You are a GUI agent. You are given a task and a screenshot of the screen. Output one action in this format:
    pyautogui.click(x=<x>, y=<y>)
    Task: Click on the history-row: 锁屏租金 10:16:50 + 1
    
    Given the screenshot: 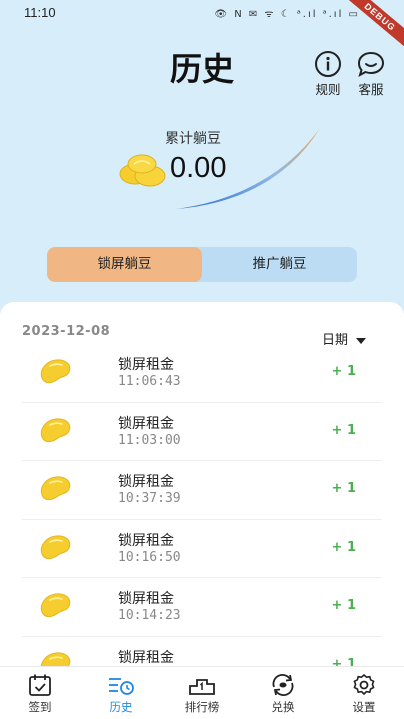 What is the action you would take?
    pyautogui.click(x=202, y=549)
    